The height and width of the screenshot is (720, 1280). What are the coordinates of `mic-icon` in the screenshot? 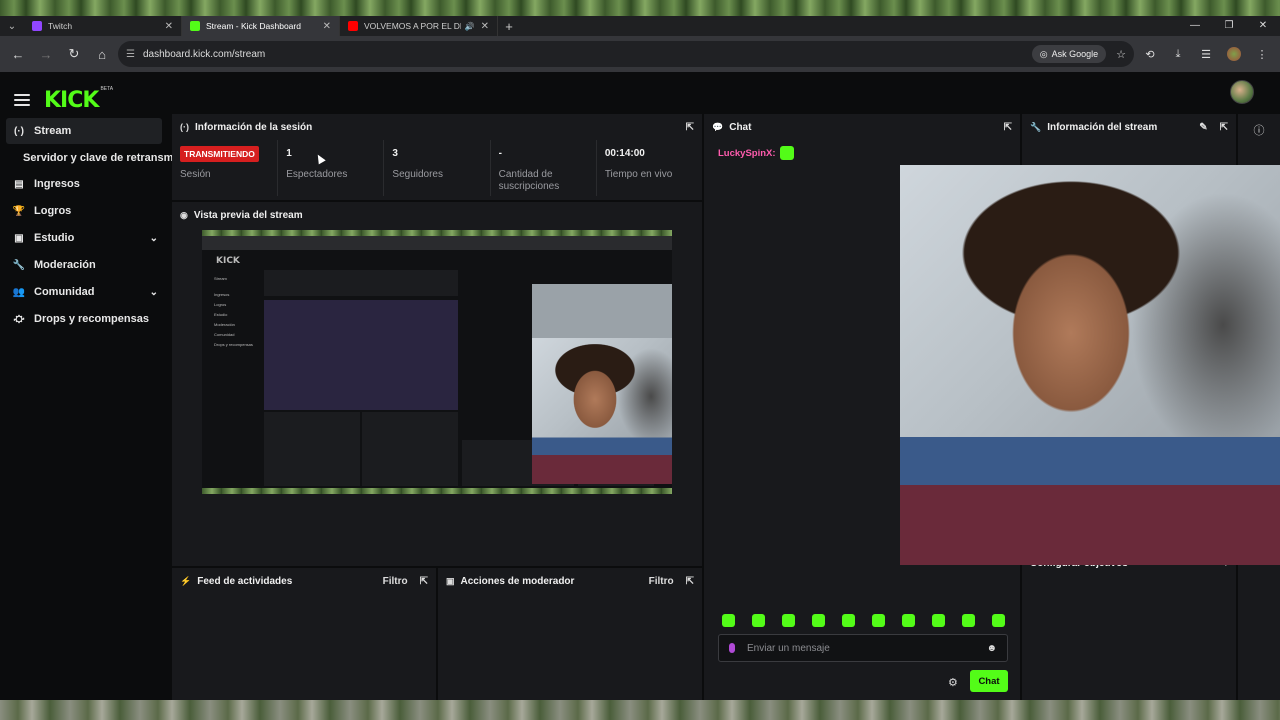 It's located at (732, 648).